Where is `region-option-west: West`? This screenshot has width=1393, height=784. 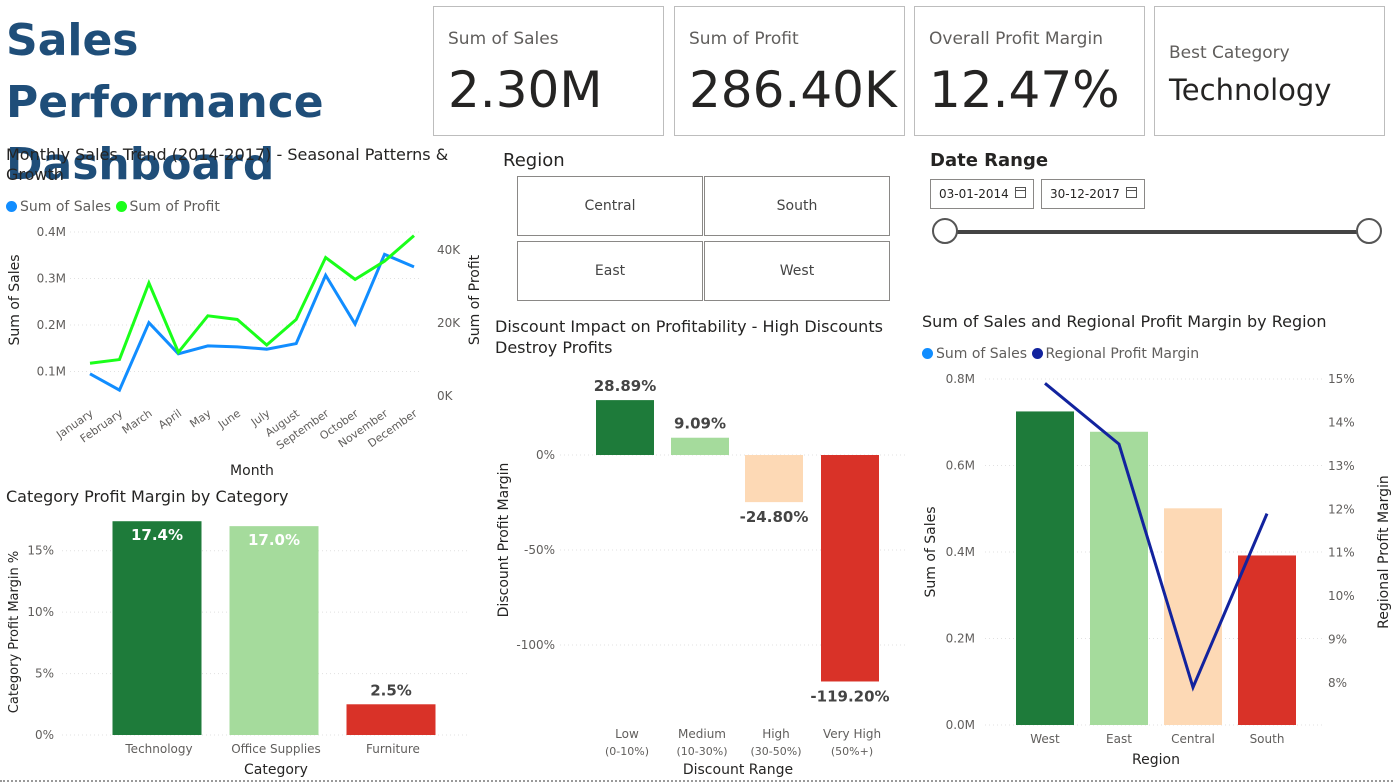
region-option-west: West is located at coordinates (797, 271).